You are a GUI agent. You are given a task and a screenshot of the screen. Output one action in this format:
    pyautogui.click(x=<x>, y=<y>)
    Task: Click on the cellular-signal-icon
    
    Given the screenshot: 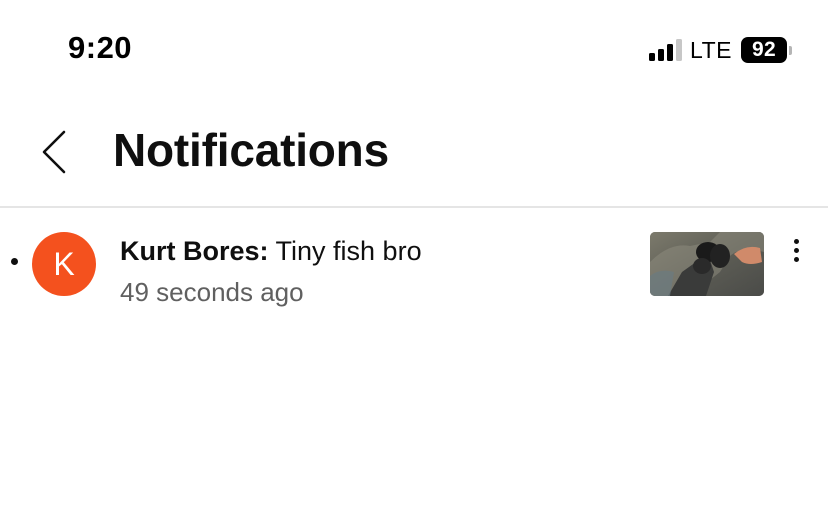 What is the action you would take?
    pyautogui.click(x=666, y=50)
    